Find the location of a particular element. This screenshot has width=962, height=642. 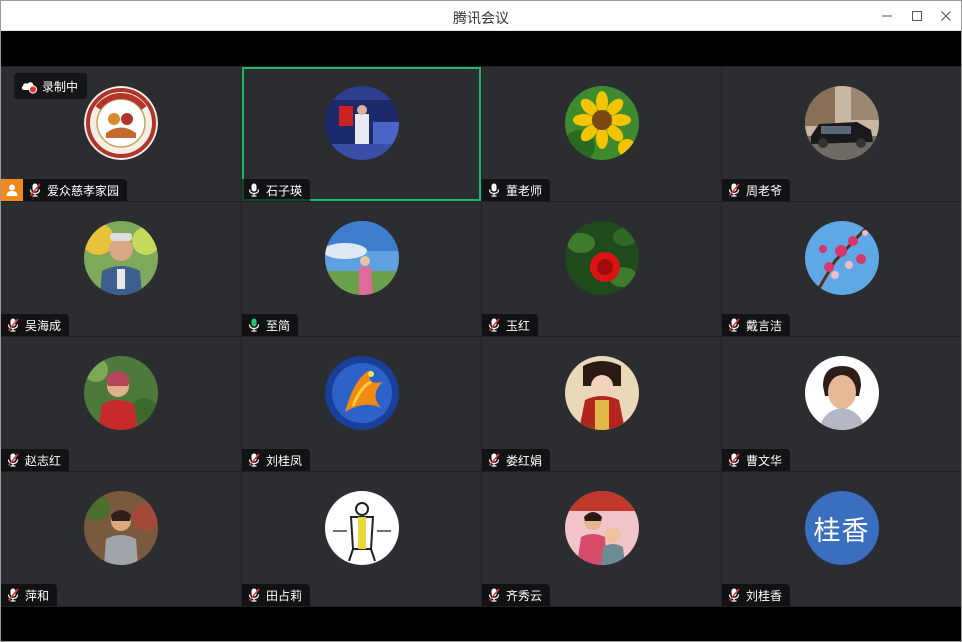

participant-tile: 桂香 刘桂香 is located at coordinates (841, 539).